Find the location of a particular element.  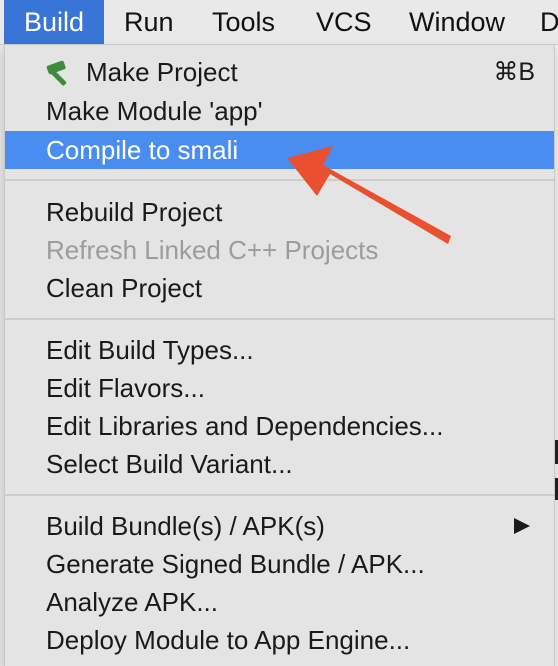

menu-item-make-project: Make Project ⌘B is located at coordinates (279, 72).